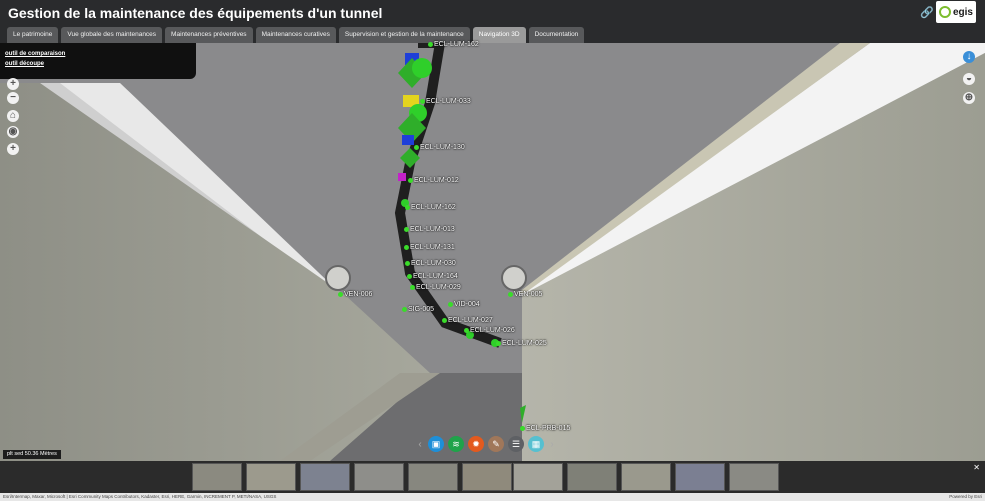  What do you see at coordinates (514, 278) in the screenshot?
I see `ventilator-right` at bounding box center [514, 278].